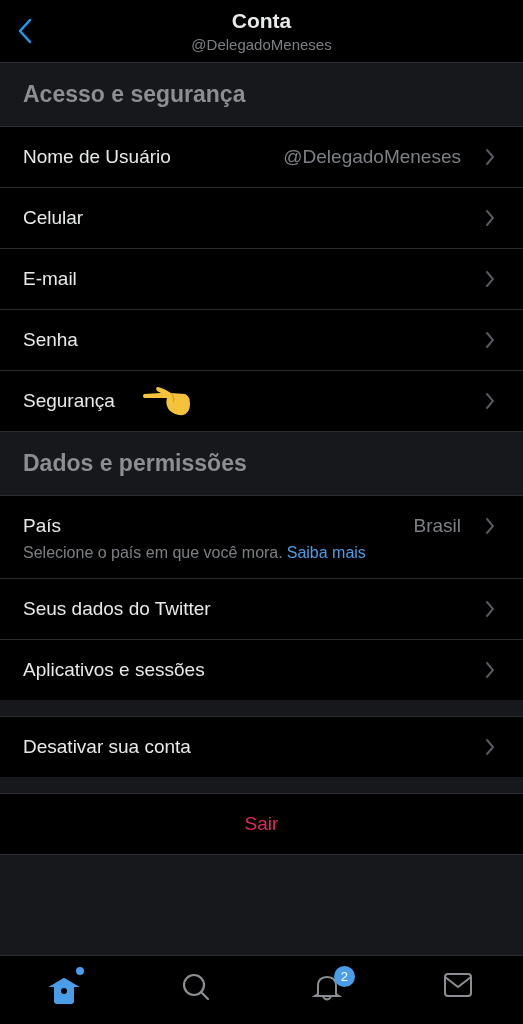 Image resolution: width=523 pixels, height=1024 pixels. Describe the element at coordinates (69, 401) in the screenshot. I see `row-label: Segurança` at that location.